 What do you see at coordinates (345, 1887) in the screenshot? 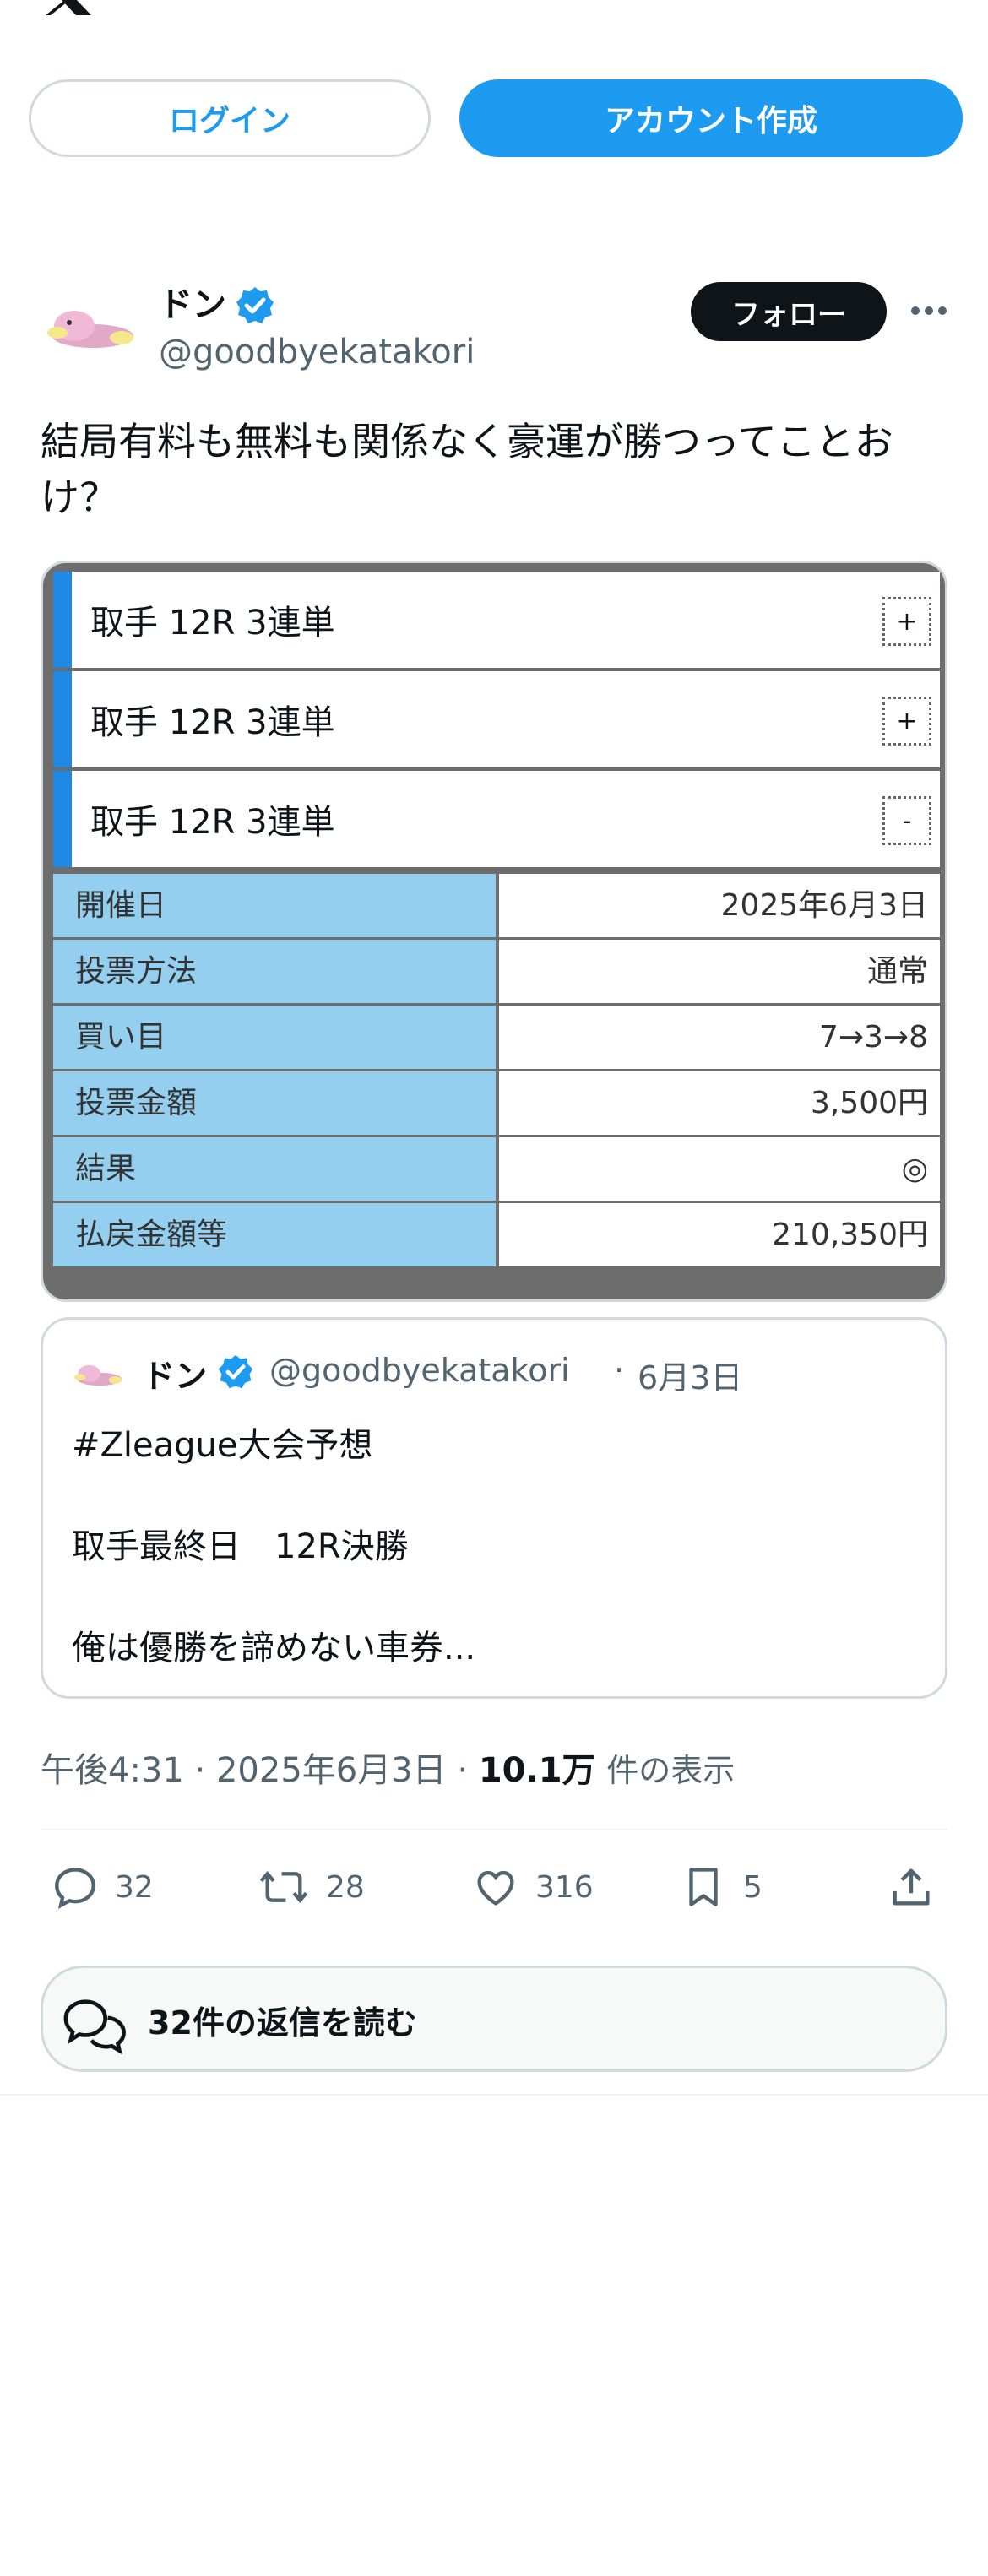
I see `repost-count: 28` at bounding box center [345, 1887].